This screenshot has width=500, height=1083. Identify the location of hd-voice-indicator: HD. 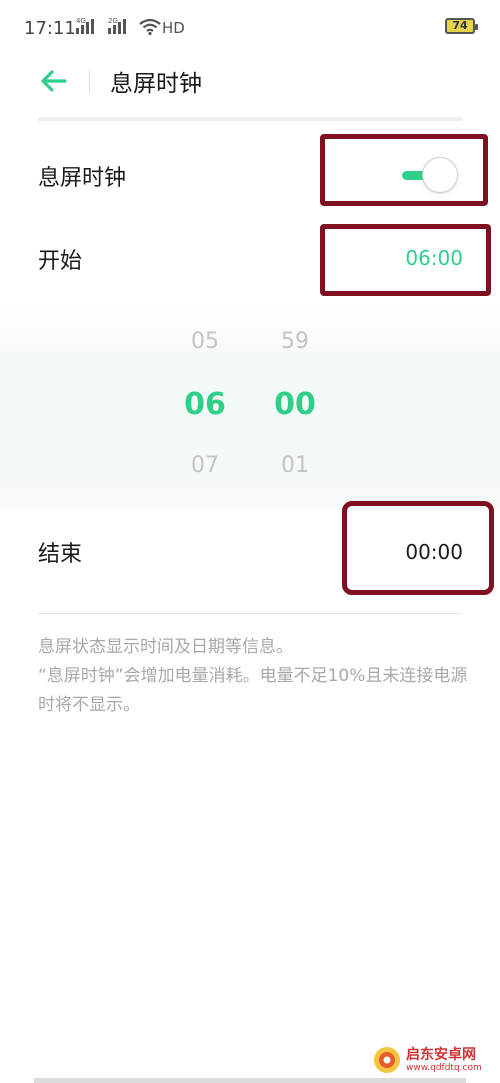
(173, 28).